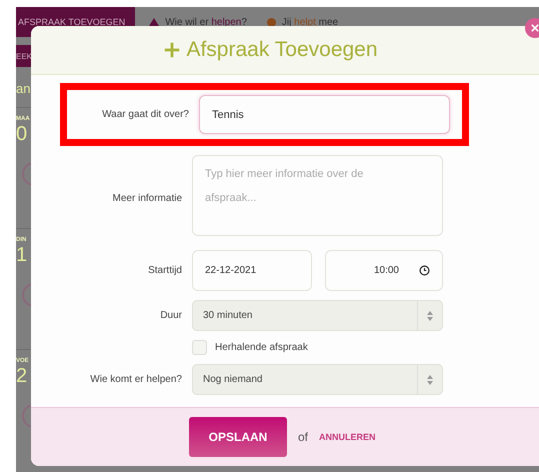  What do you see at coordinates (23, 89) in the screenshot?
I see `month-heading: an` at bounding box center [23, 89].